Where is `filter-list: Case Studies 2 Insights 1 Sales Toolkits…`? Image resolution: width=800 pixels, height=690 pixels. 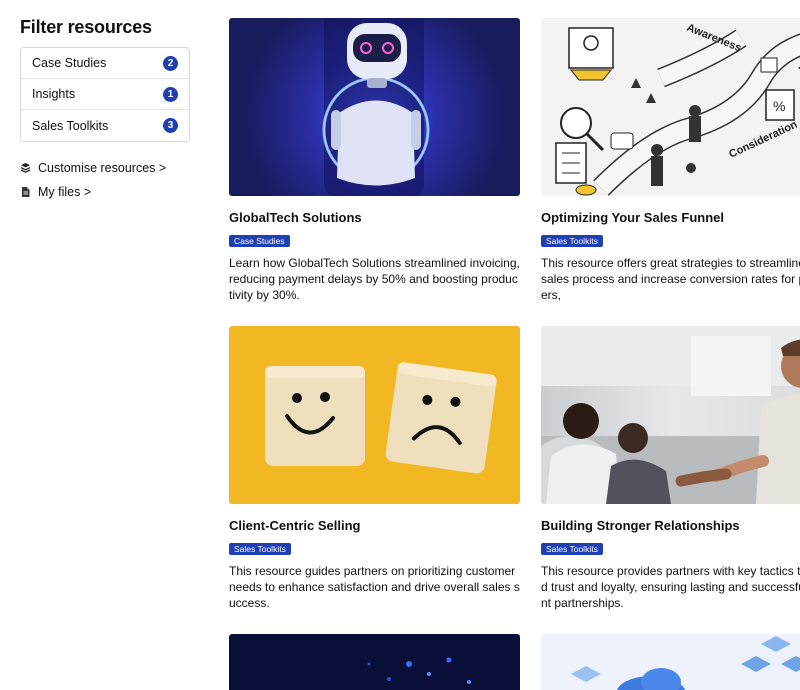
filter-list: Case Studies 2 Insights 1 Sales Toolkits… is located at coordinates (105, 94).